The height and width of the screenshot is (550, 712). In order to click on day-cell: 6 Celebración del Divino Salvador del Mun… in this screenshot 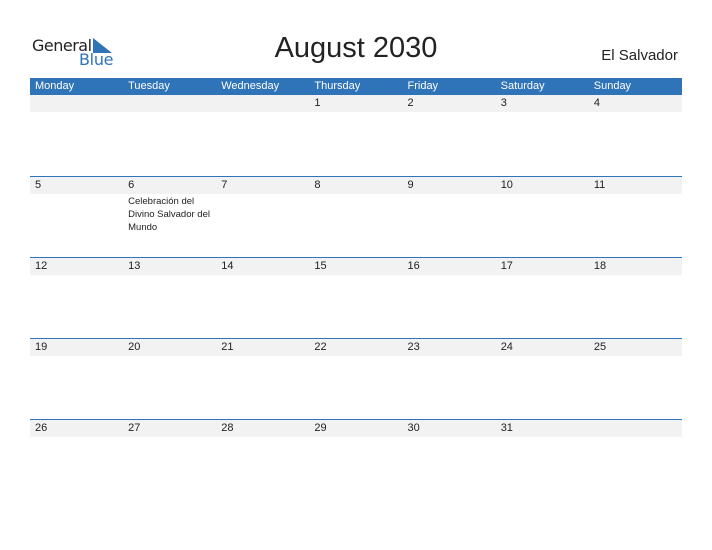, I will do `click(169, 217)`.